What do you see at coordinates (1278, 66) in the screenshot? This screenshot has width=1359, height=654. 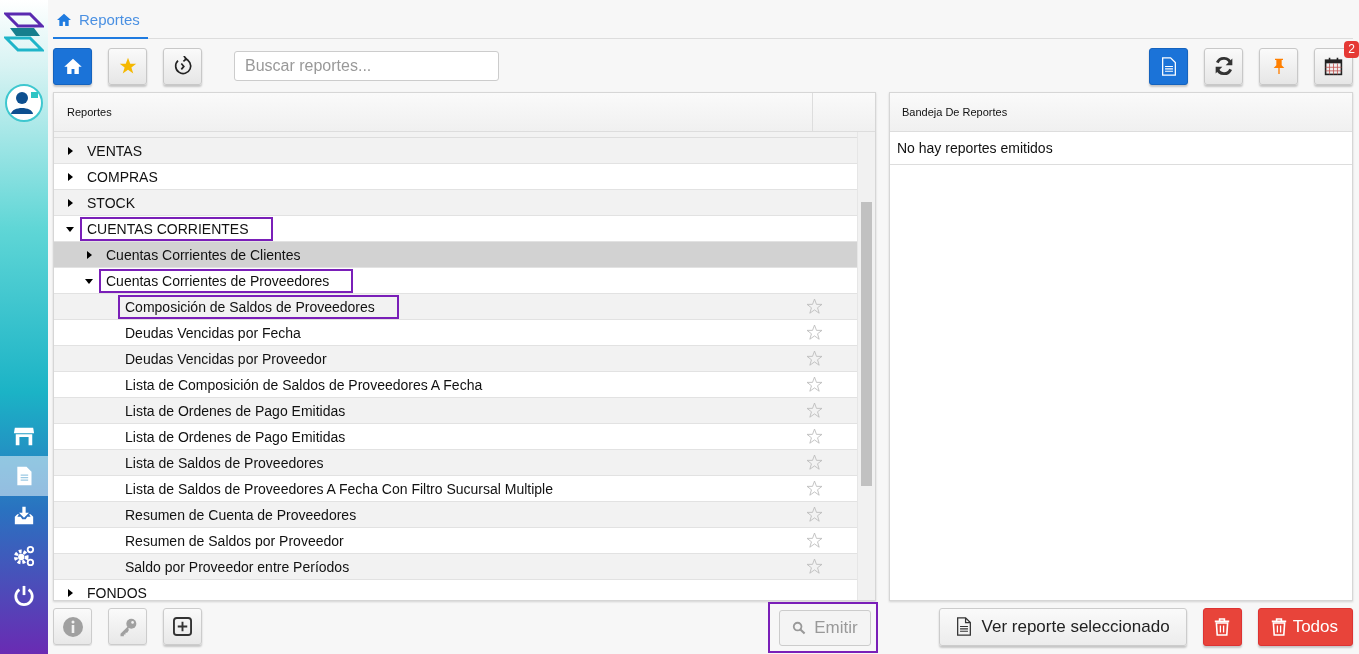 I see `pin-button` at bounding box center [1278, 66].